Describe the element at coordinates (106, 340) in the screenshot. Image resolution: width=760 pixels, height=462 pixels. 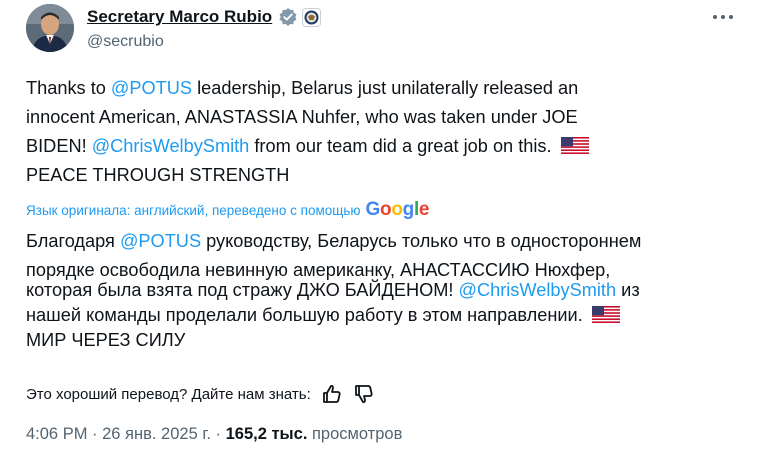
I see `translated-text-line: МИР ЧЕРЕЗ СИЛУ` at that location.